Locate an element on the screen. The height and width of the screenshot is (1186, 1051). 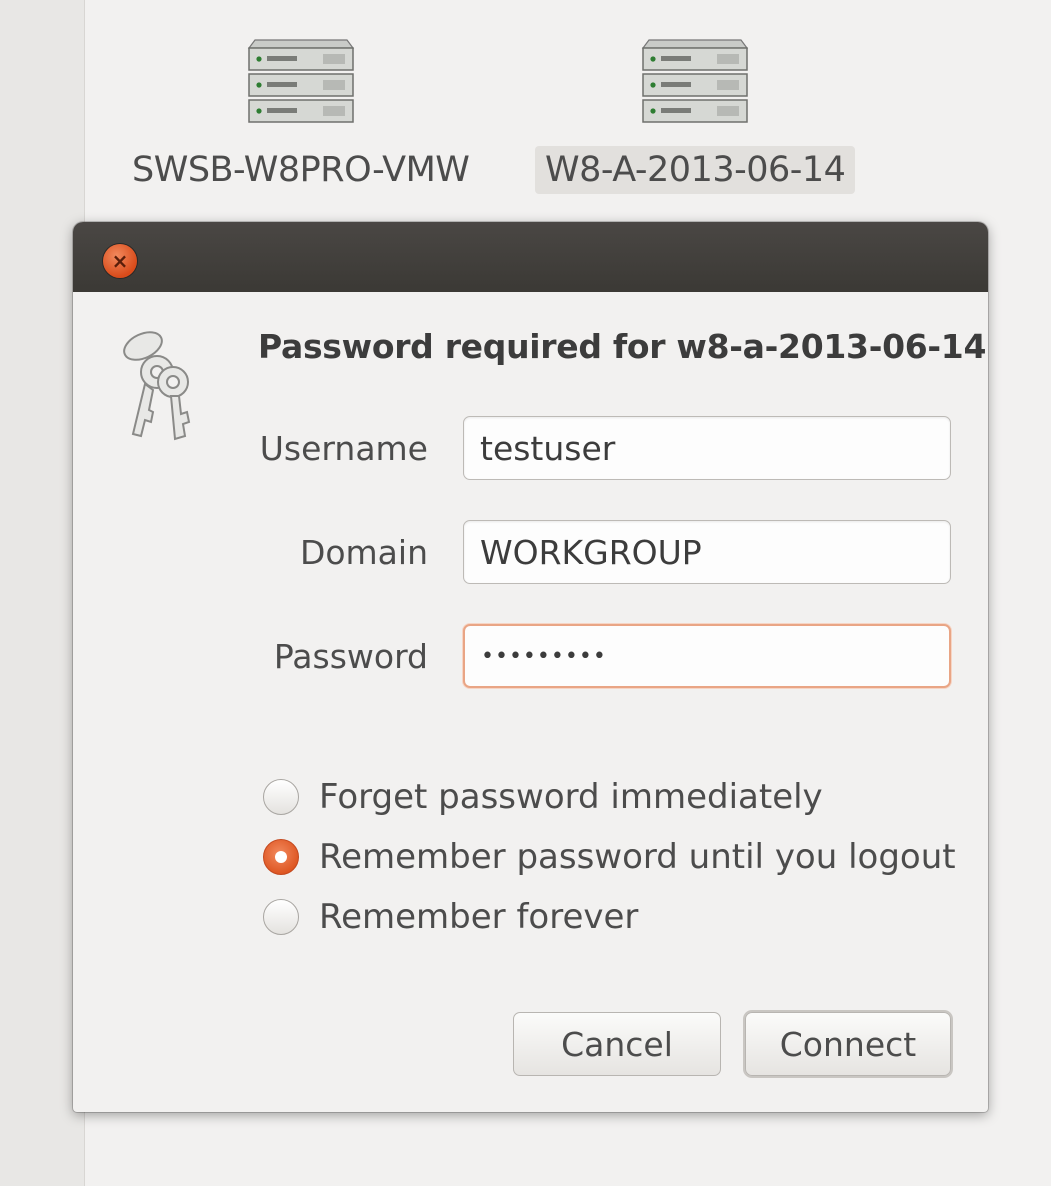
password-label: Password is located at coordinates (350, 656).